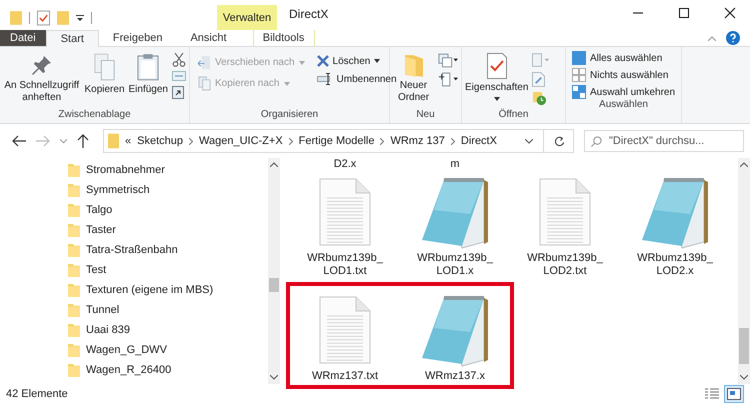 Image resolution: width=750 pixels, height=404 pixels. I want to click on group-label: Neu, so click(425, 115).